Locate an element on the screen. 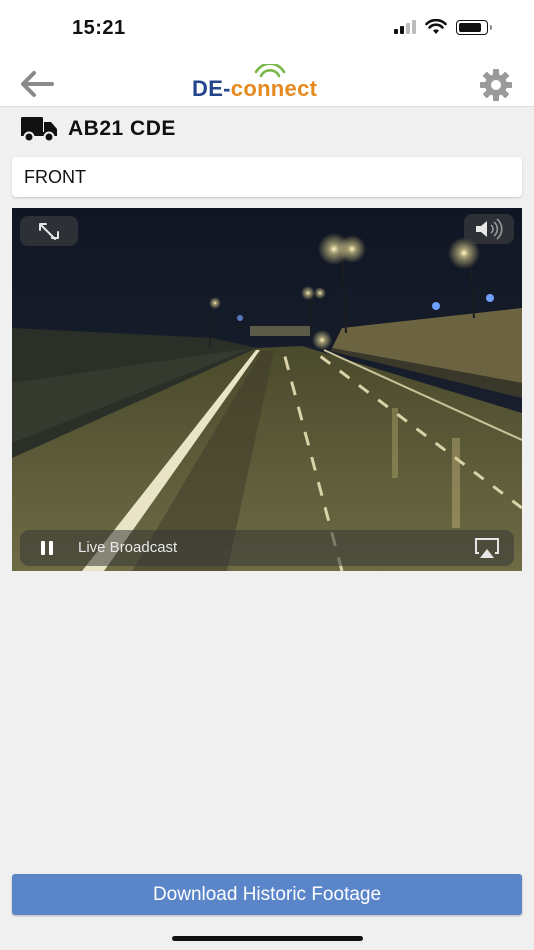  nav-bar: DE- connect is located at coordinates (267, 83).